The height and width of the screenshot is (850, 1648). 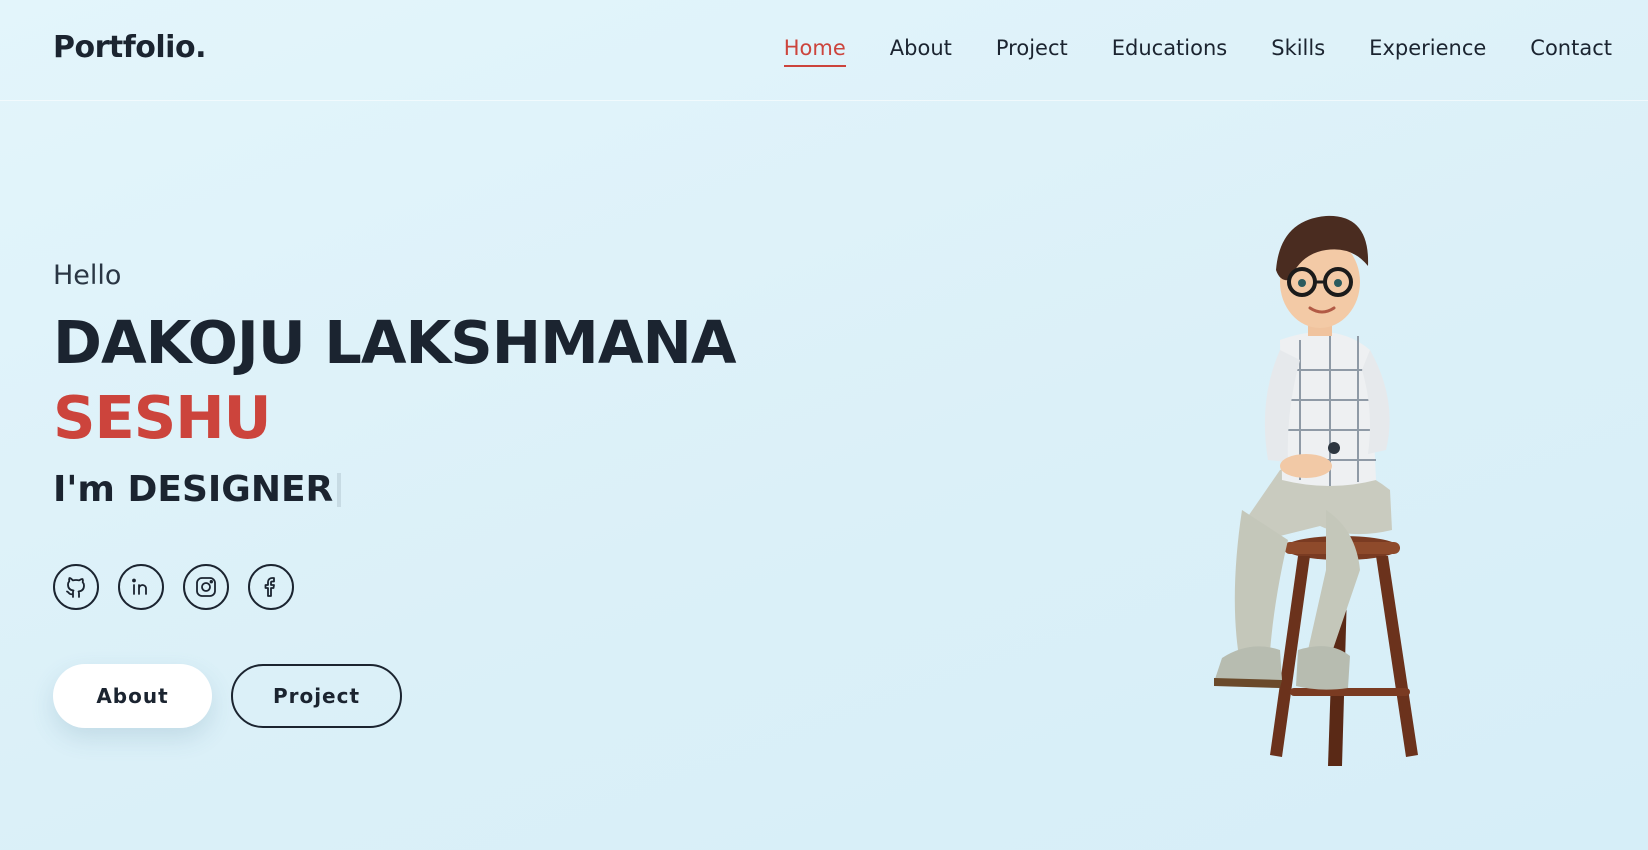 I want to click on hero-name-first: DAKOJU LAKSHMANA, so click(x=395, y=342).